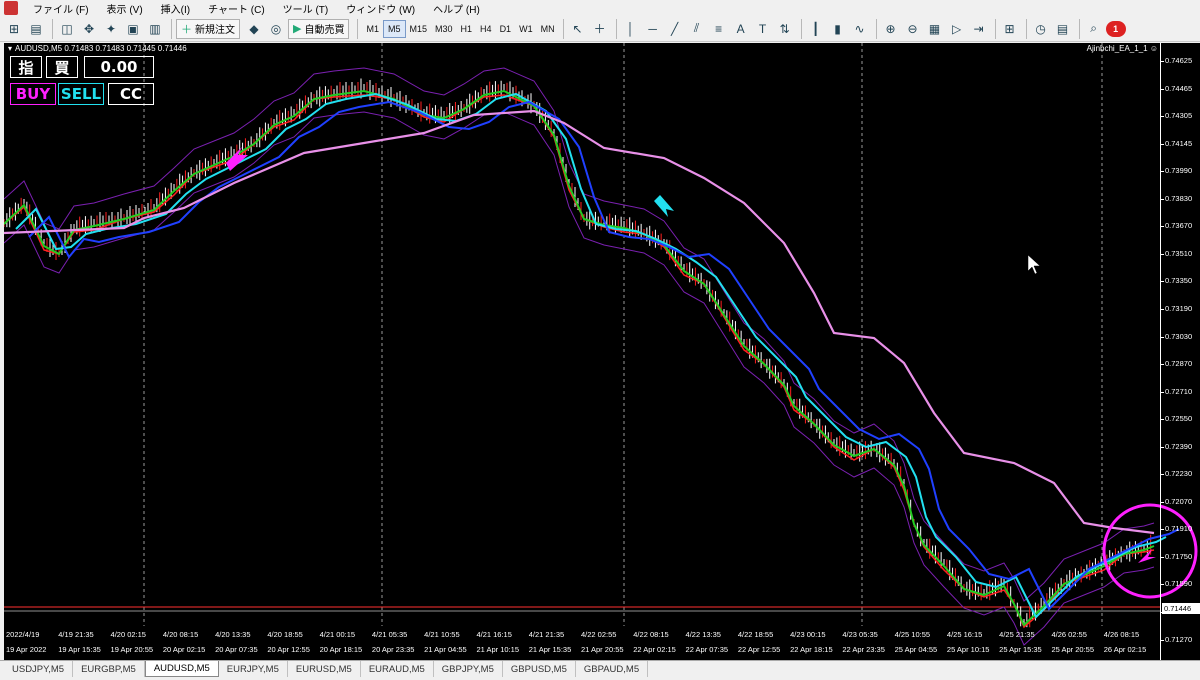 The height and width of the screenshot is (680, 1200). What do you see at coordinates (372, 29) in the screenshot?
I see `timeframe-m1-button: M1` at bounding box center [372, 29].